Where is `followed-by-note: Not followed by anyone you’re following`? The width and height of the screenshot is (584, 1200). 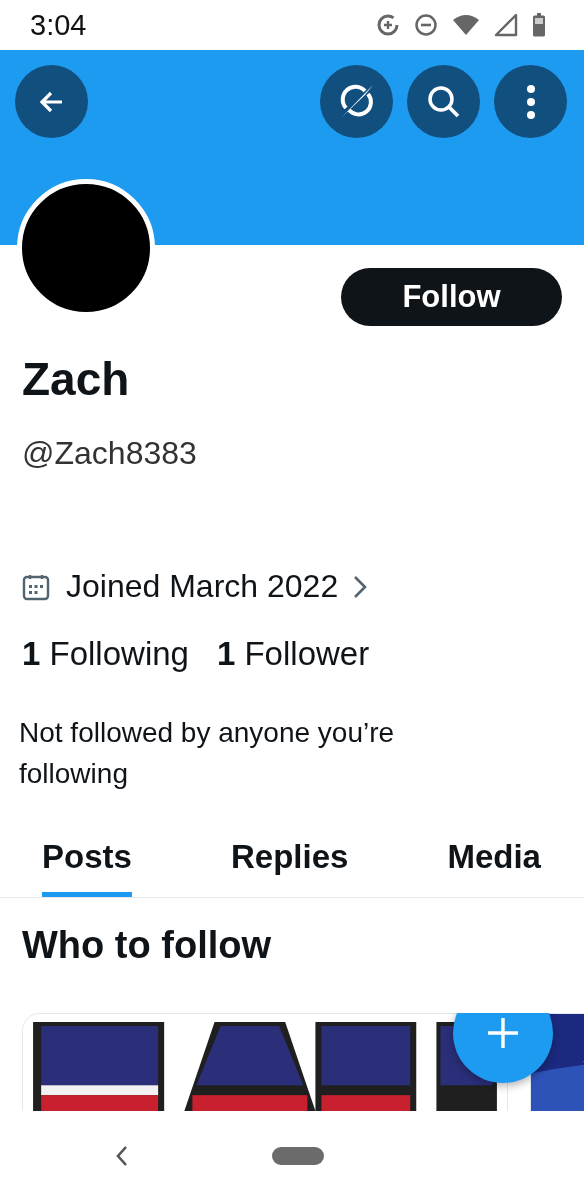 followed-by-note: Not followed by anyone you’re following is located at coordinates (207, 753).